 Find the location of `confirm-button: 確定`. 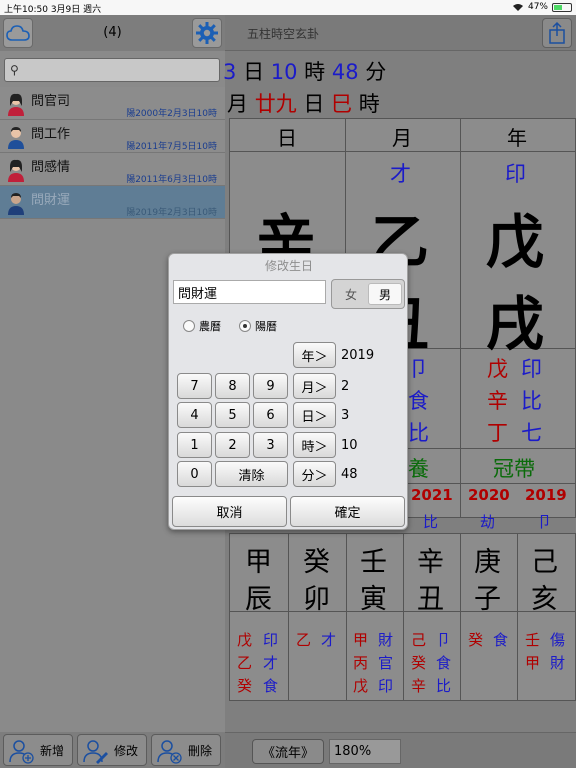

confirm-button: 確定 is located at coordinates (347, 511).